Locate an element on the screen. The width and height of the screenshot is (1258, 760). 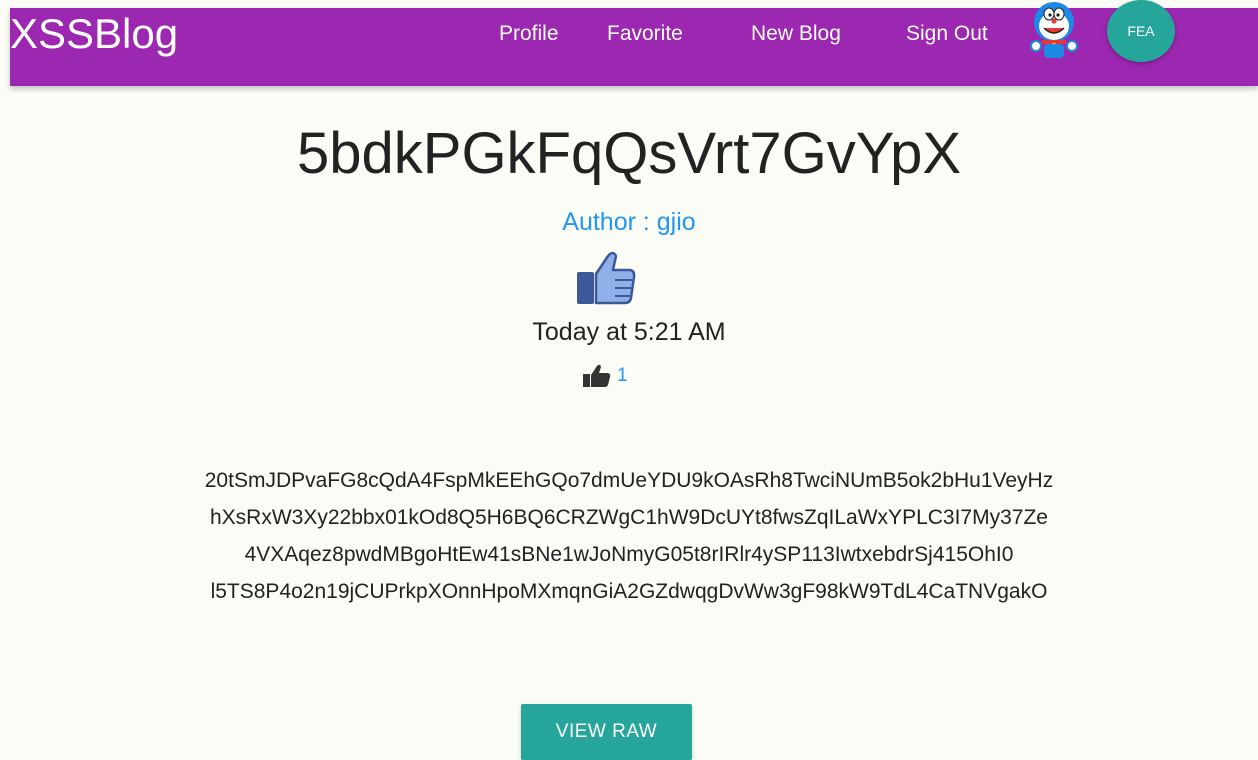
post-title: 5bdkPGkFqQsVrt7GvYpX is located at coordinates (629, 153).